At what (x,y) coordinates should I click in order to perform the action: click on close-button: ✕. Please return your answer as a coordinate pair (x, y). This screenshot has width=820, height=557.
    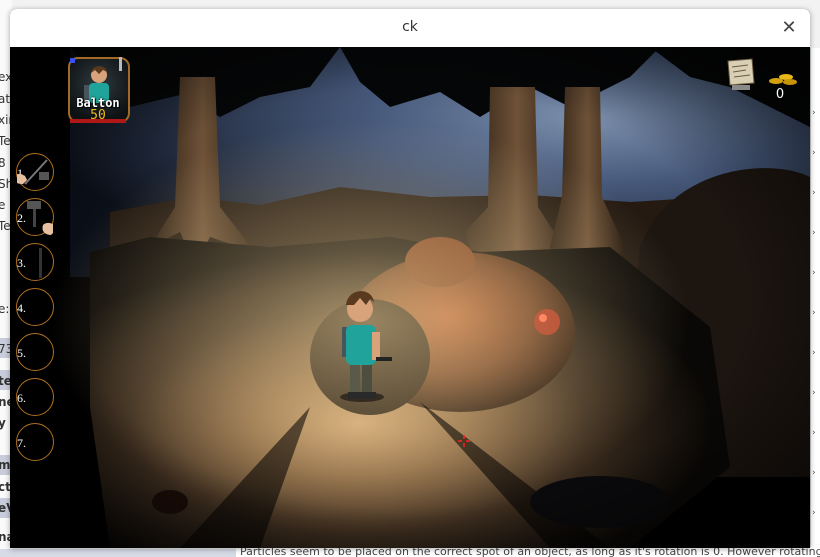
    Looking at the image, I should click on (789, 28).